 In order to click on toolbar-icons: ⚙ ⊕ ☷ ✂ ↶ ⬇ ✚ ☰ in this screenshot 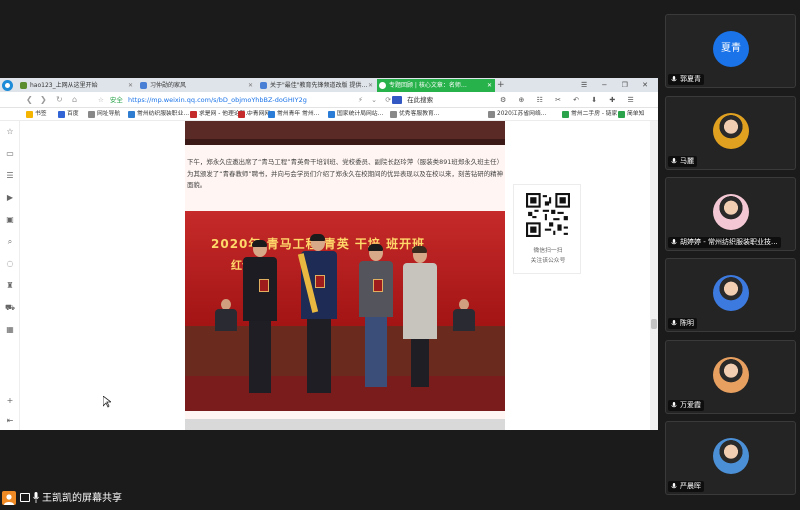, I will do `click(569, 100)`.